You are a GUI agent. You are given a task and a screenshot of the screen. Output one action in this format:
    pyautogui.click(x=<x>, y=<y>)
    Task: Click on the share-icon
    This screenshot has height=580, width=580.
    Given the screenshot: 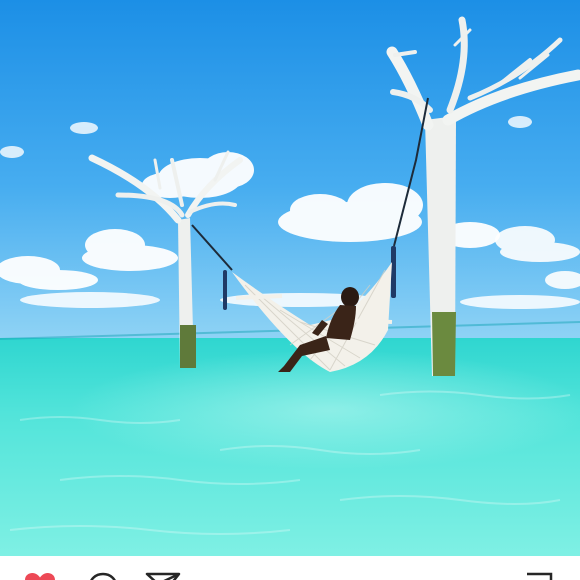 What is the action you would take?
    pyautogui.click(x=163, y=576)
    